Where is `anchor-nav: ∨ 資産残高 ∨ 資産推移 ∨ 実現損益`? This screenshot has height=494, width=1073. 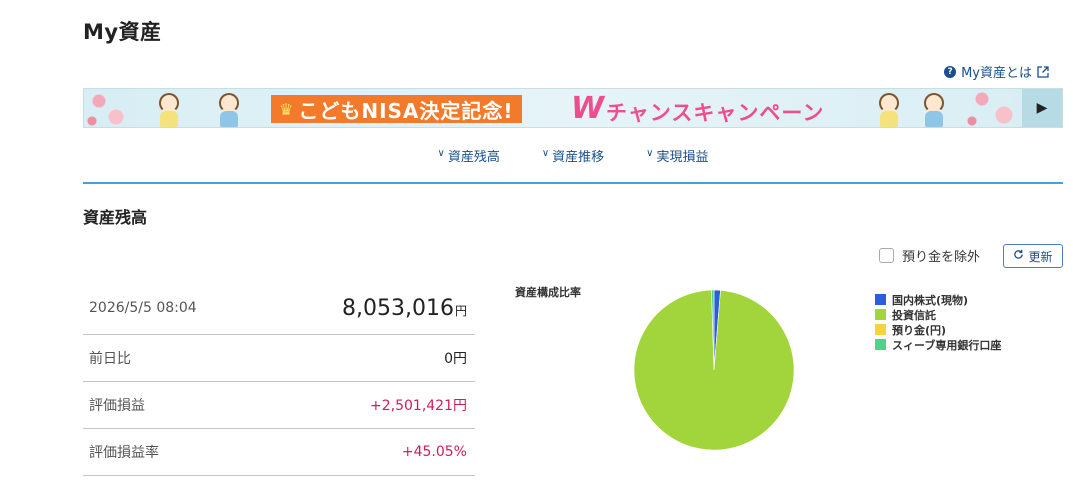 anchor-nav: ∨ 資産残高 ∨ 資産推移 ∨ 実現損益 is located at coordinates (573, 165).